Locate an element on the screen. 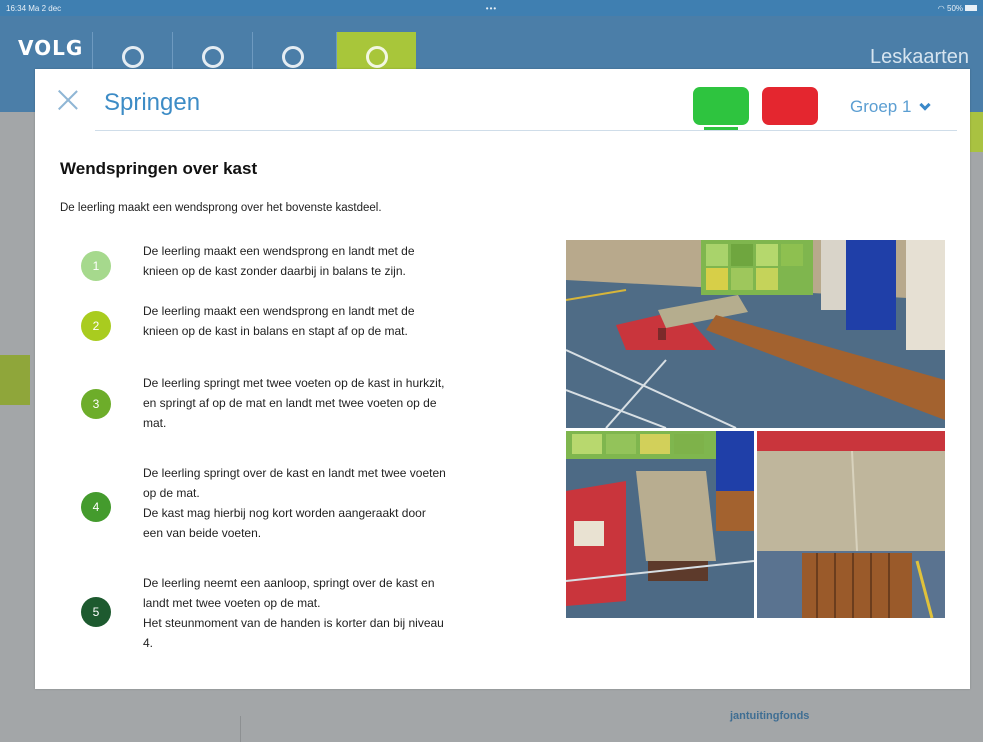  status-dots: ••• is located at coordinates (491, 8).